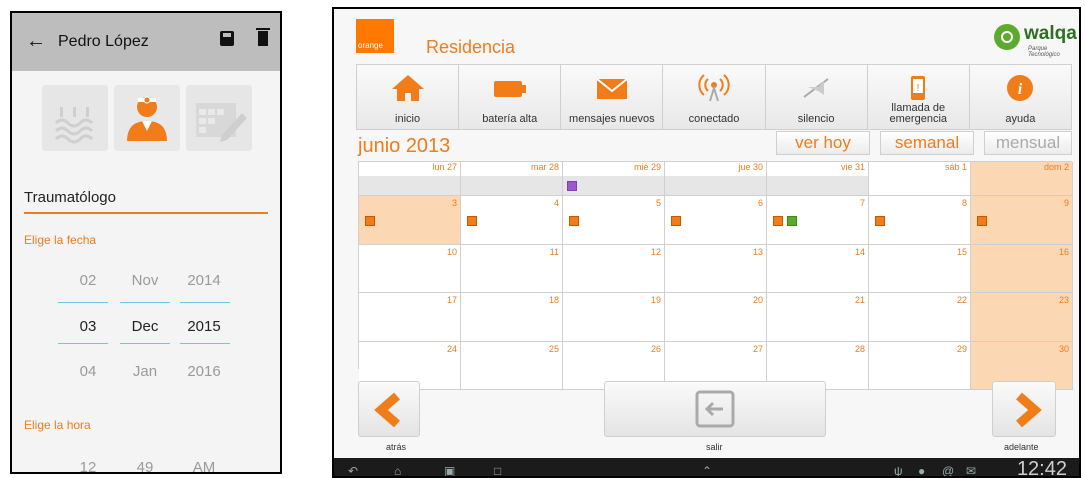 This screenshot has width=1085, height=478. Describe the element at coordinates (927, 143) in the screenshot. I see `weekly-button: semanal` at that location.